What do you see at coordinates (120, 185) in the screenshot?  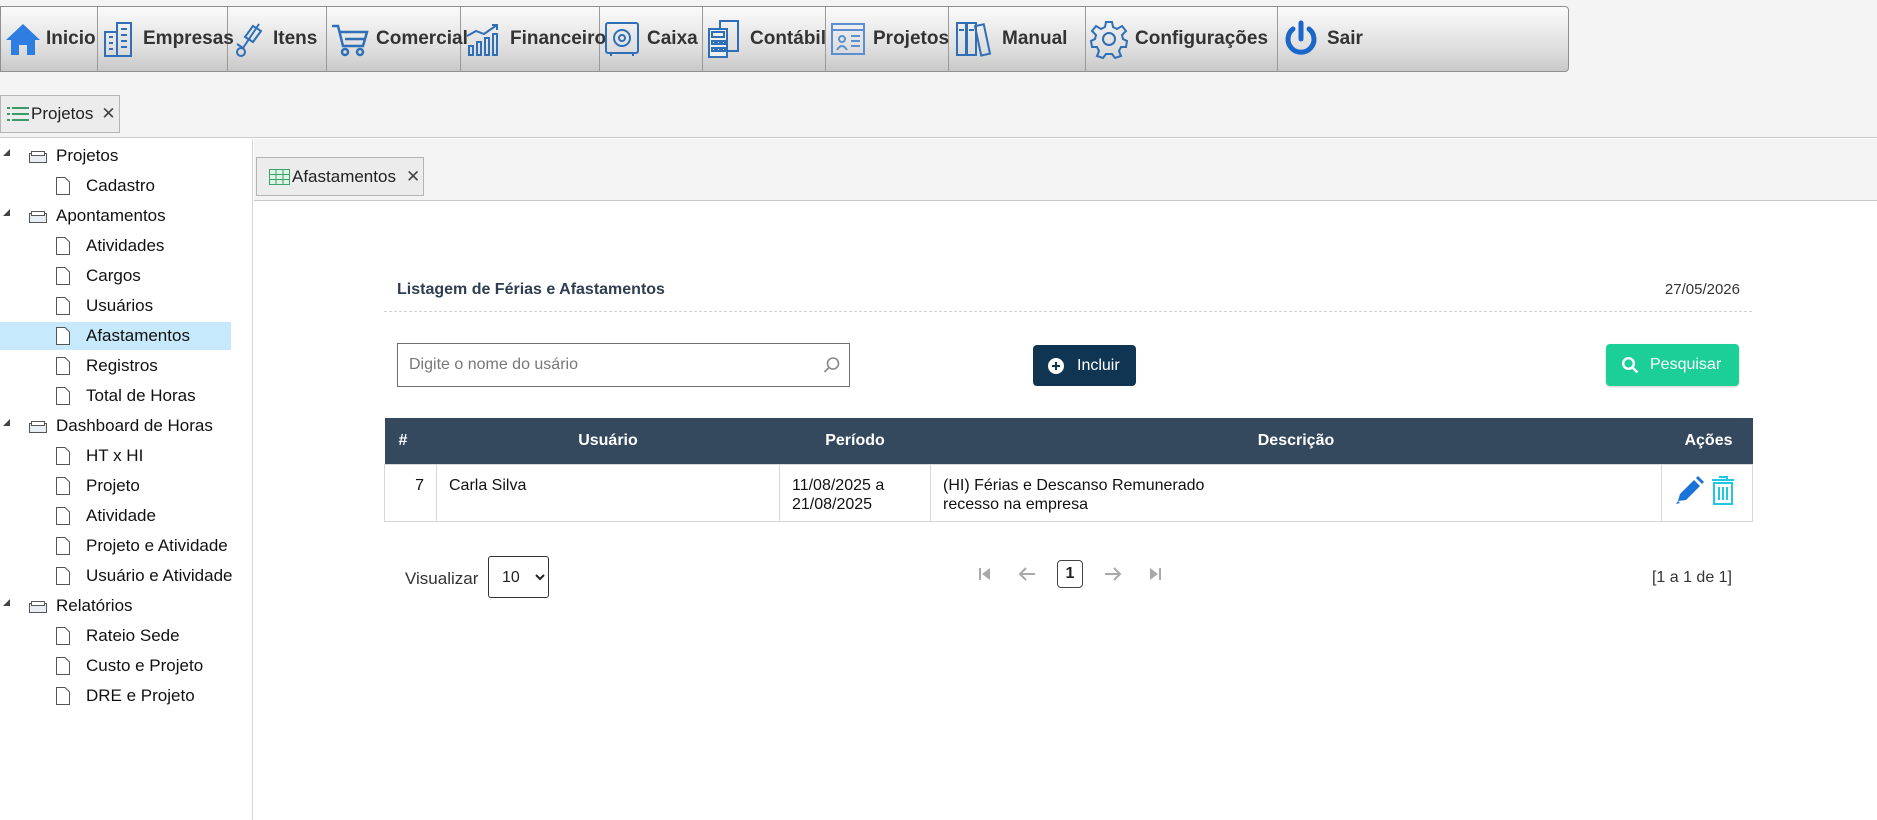 I see `tree-item-label: Cadastro` at bounding box center [120, 185].